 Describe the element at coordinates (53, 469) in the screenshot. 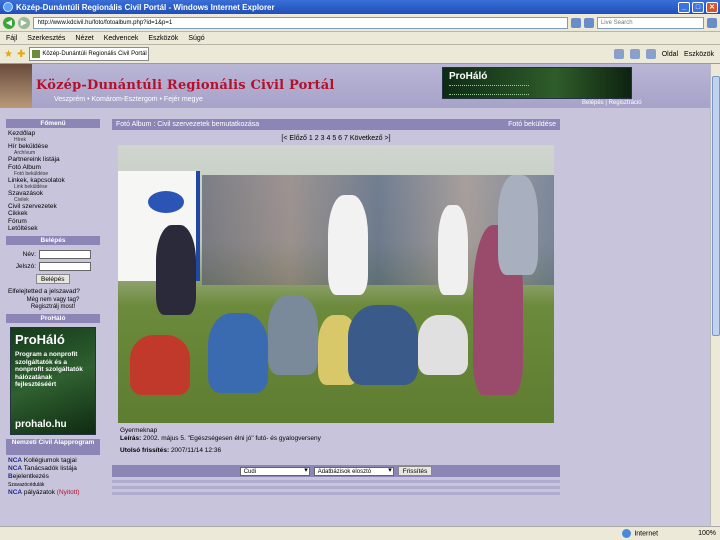

I see `nca-item: NCA Tanácsadók listája` at that location.